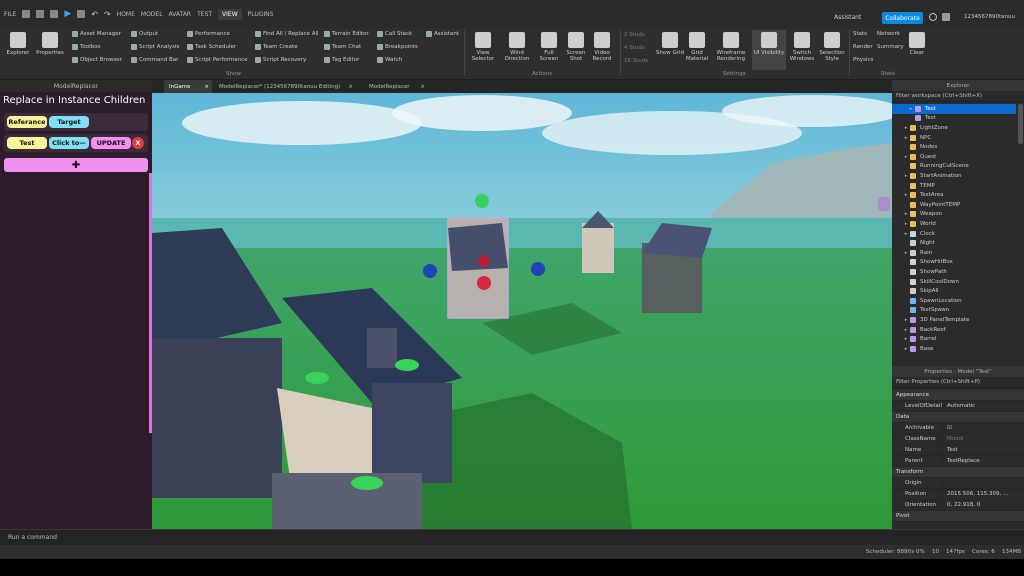 Image resolution: width=1024 pixels, height=576 pixels. I want to click on explorer-item: ▸ Weapon, so click(954, 215).